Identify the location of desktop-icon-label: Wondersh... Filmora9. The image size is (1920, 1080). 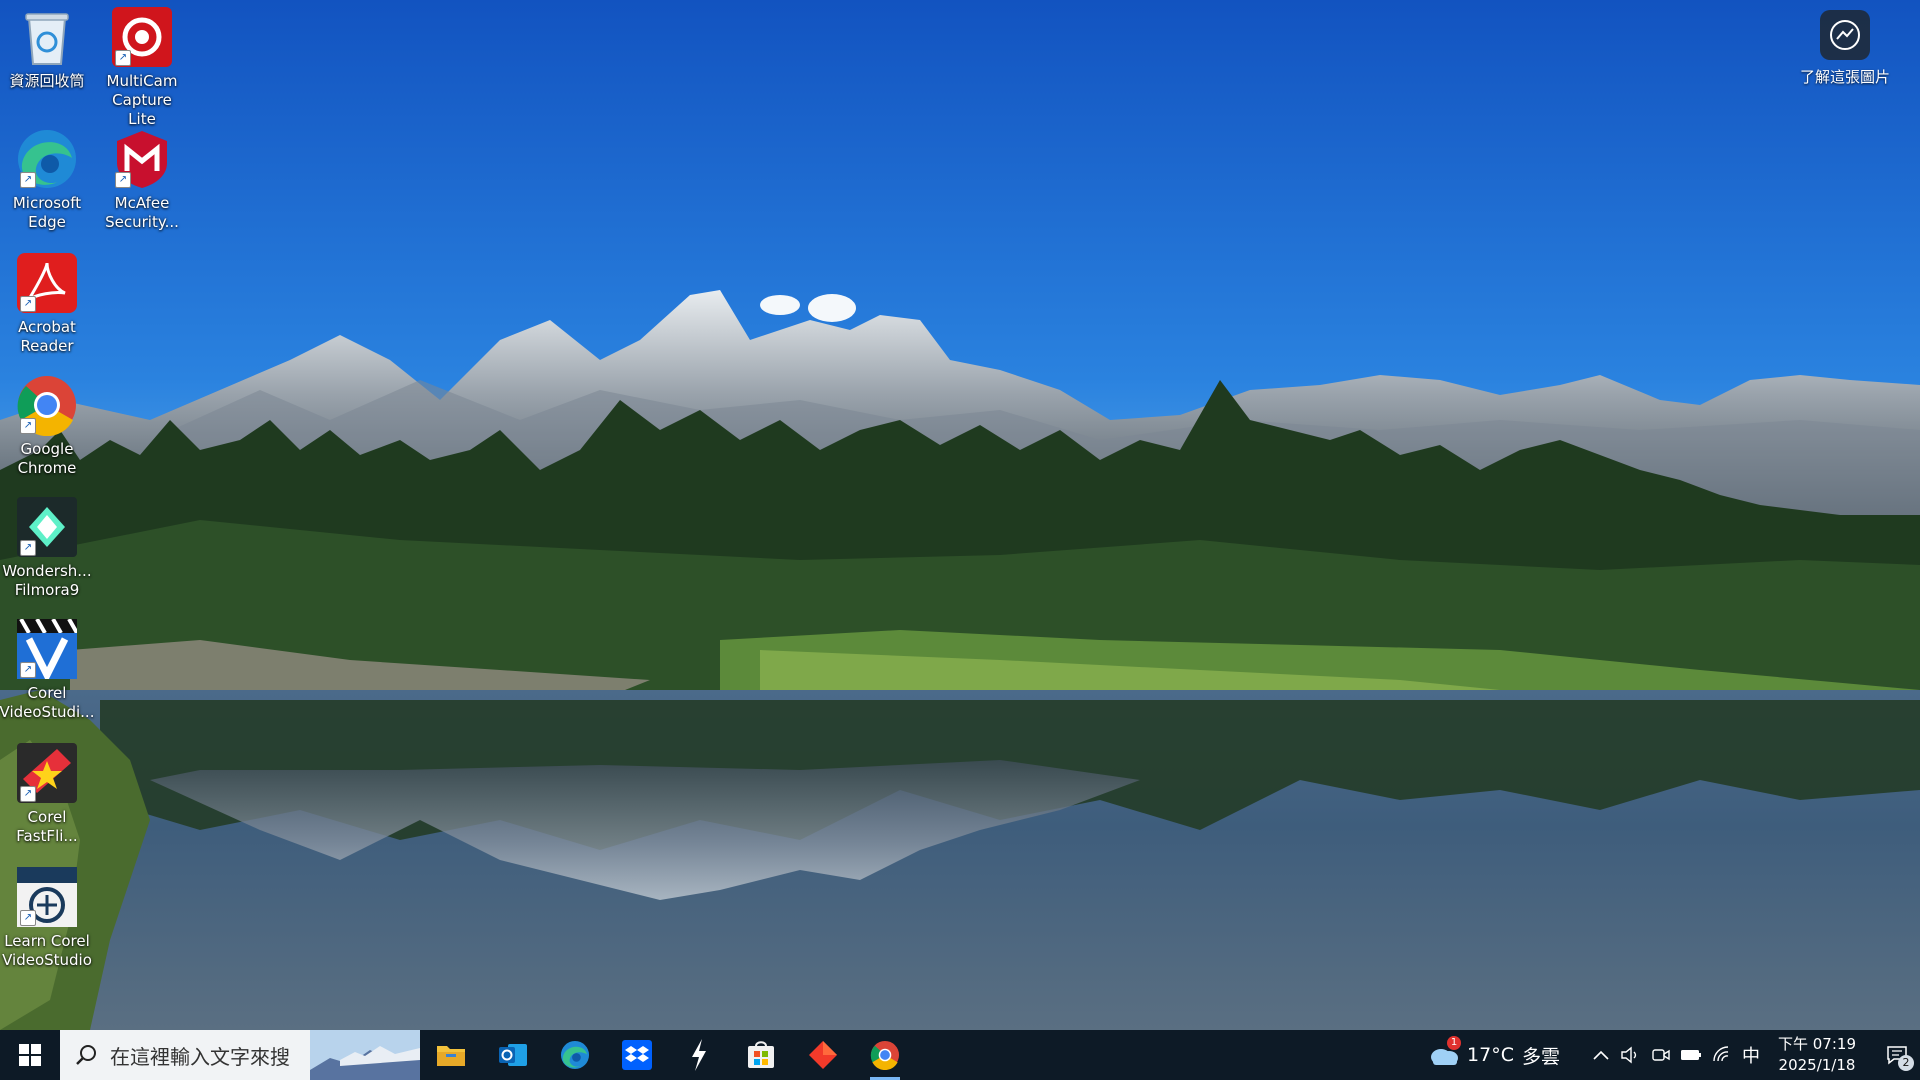
(47, 580).